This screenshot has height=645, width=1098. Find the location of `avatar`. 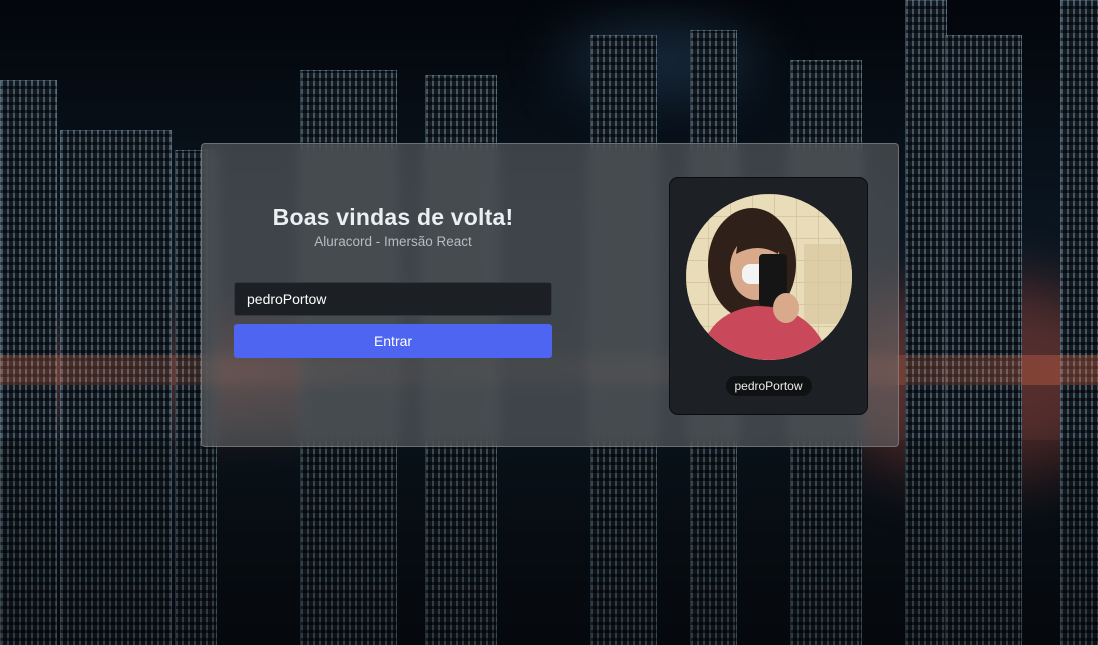

avatar is located at coordinates (769, 277).